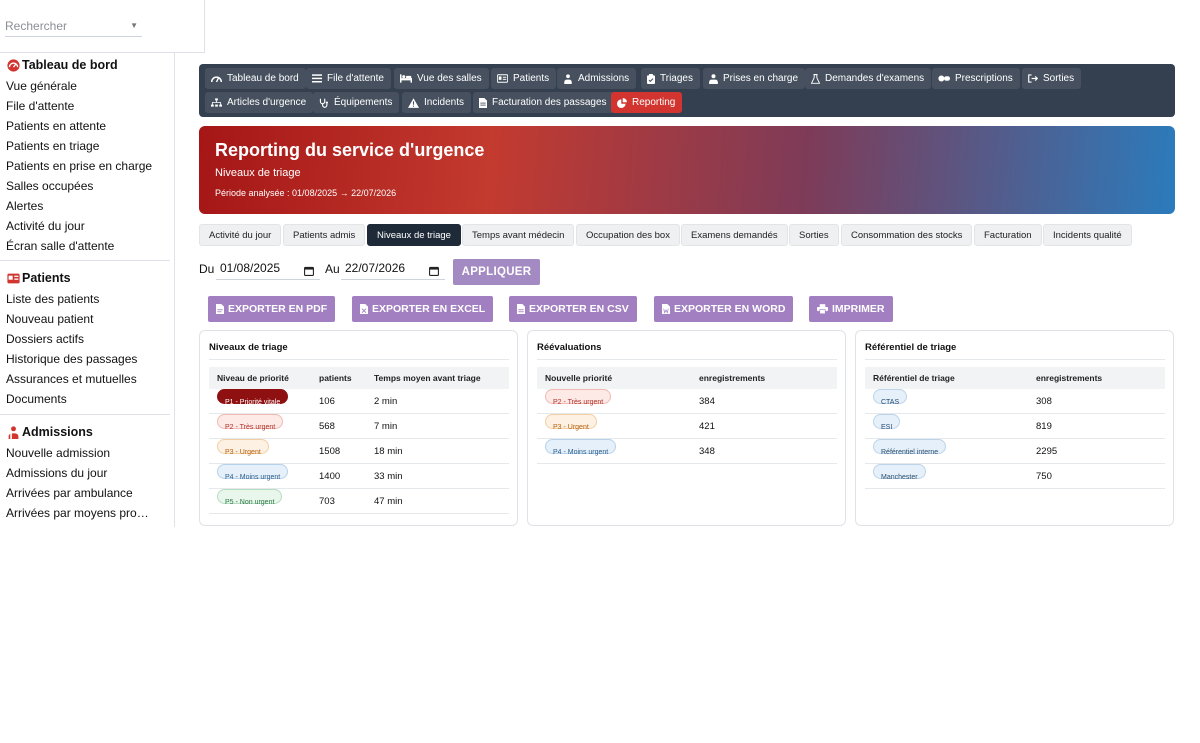 The height and width of the screenshot is (743, 1200). Describe the element at coordinates (496, 272) in the screenshot. I see `apply-button: APPLIQUER` at that location.